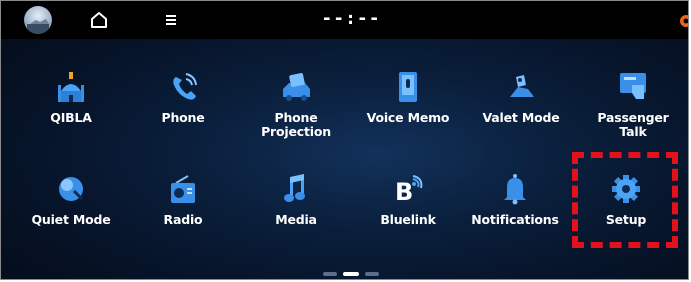  I want to click on app-qibla: QIBLA, so click(71, 110).